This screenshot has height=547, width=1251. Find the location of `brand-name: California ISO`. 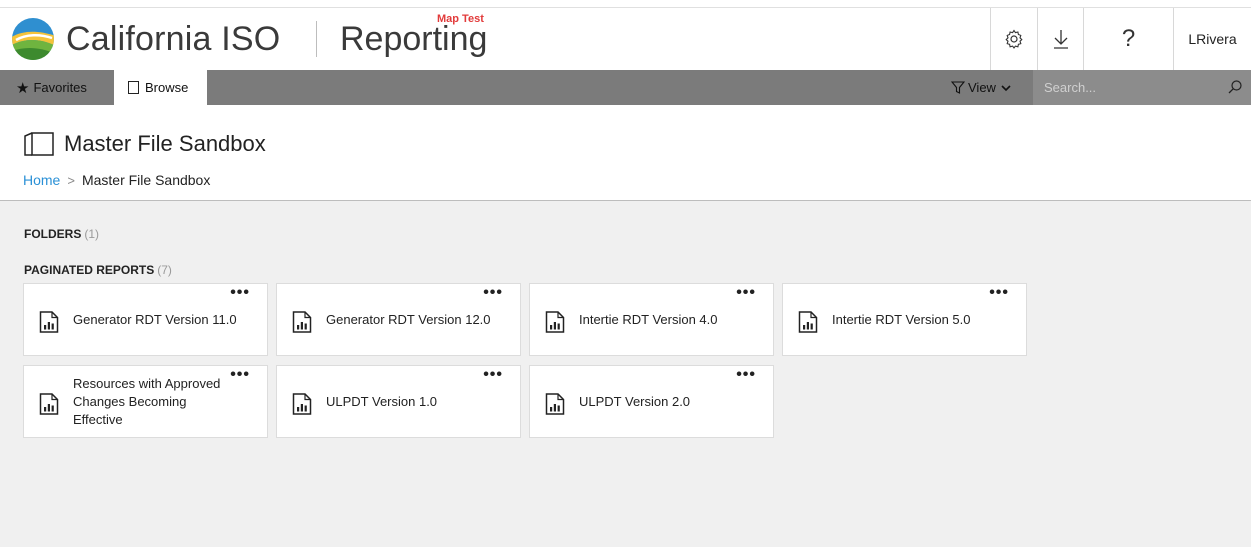

brand-name: California ISO is located at coordinates (173, 39).